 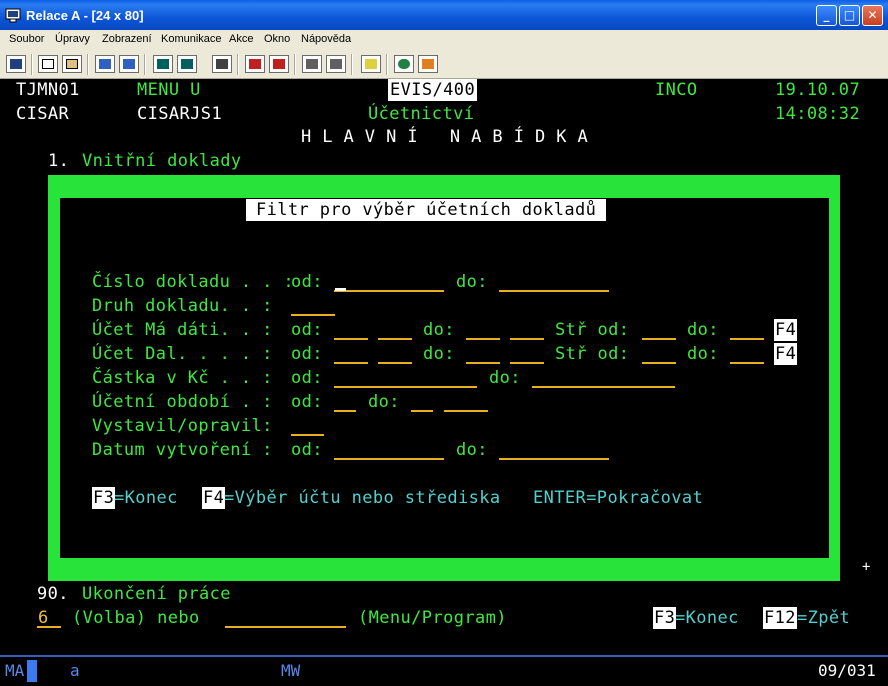 I want to click on f4-prompt-dal: F4, so click(x=786, y=354).